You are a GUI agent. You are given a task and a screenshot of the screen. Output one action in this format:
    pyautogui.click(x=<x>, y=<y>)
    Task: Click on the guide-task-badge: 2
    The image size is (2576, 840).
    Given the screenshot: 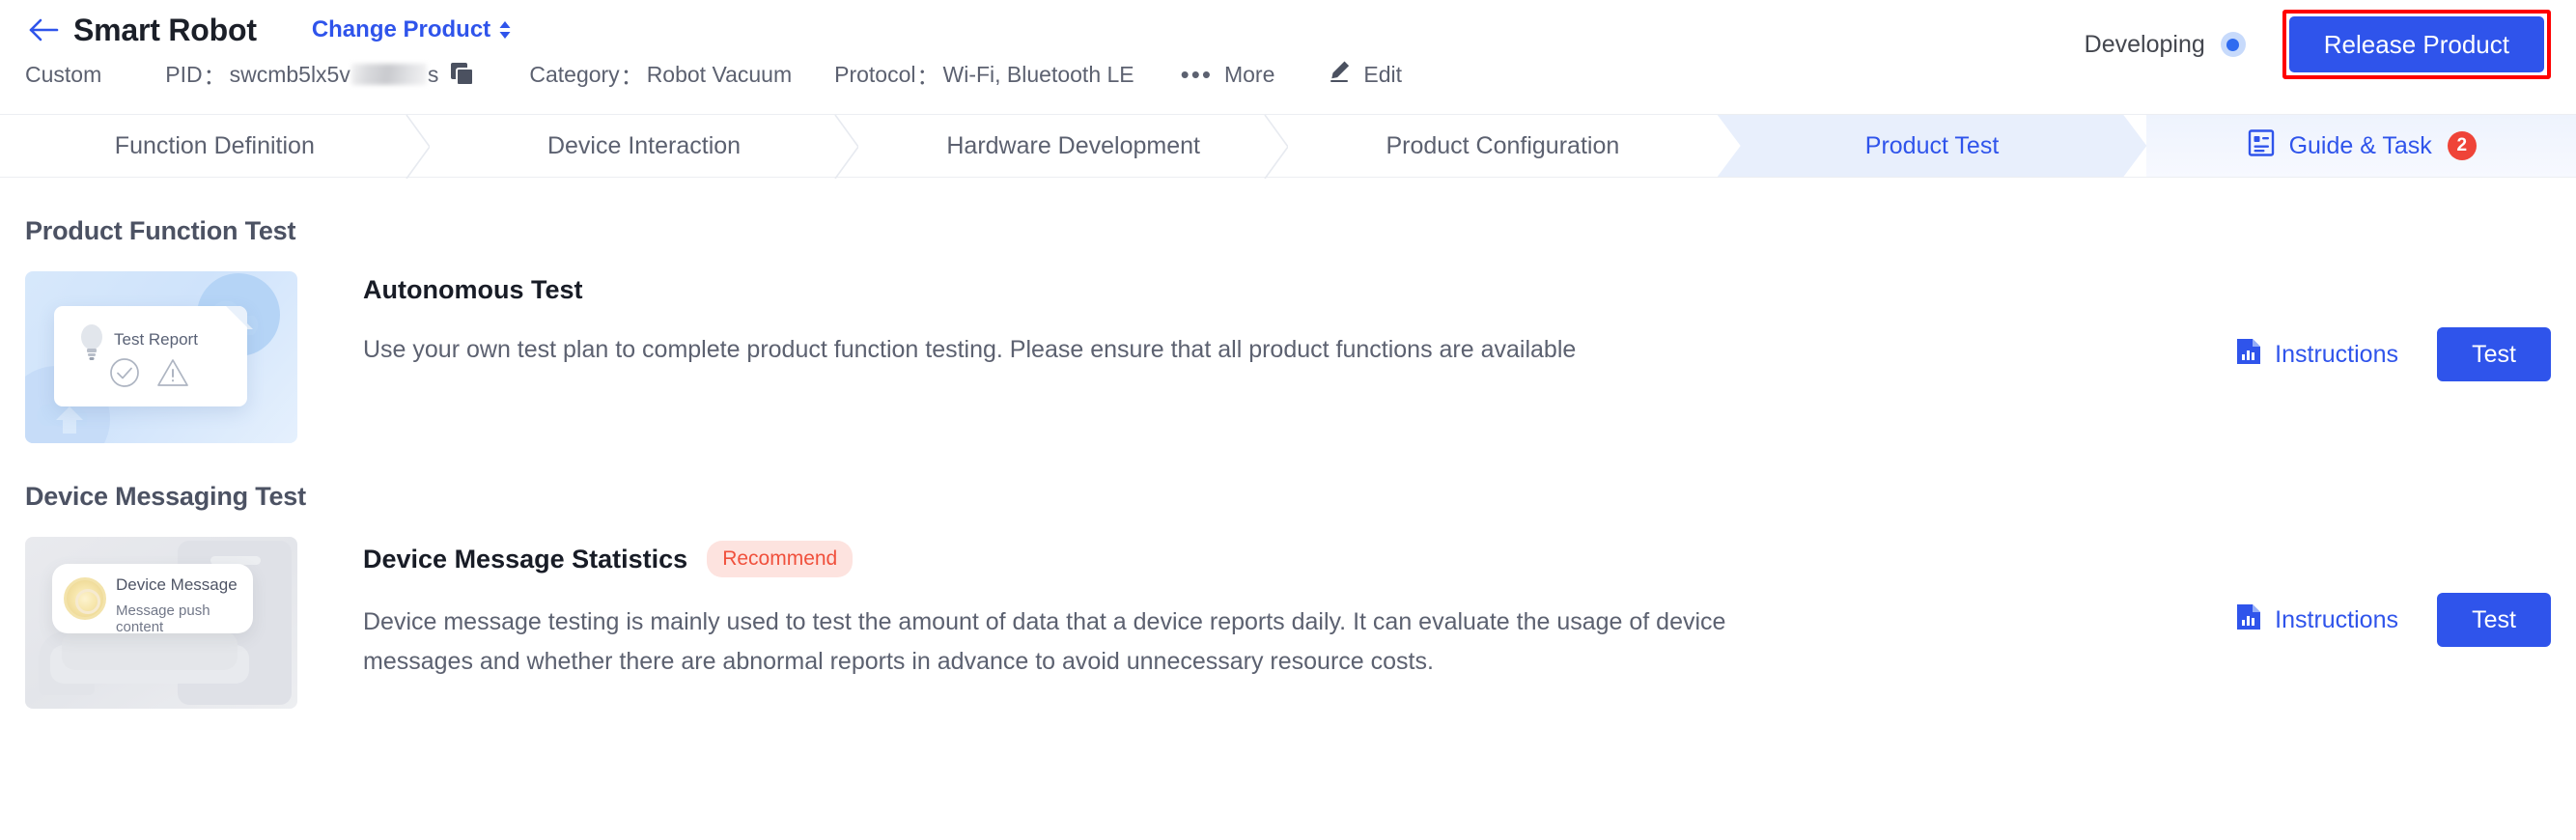 What is the action you would take?
    pyautogui.click(x=2462, y=146)
    